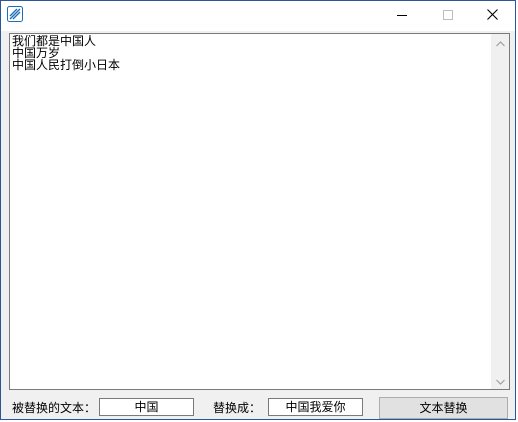 Image resolution: width=518 pixels, height=422 pixels. What do you see at coordinates (315, 407) in the screenshot?
I see `replace-with-input: 中国我爱你` at bounding box center [315, 407].